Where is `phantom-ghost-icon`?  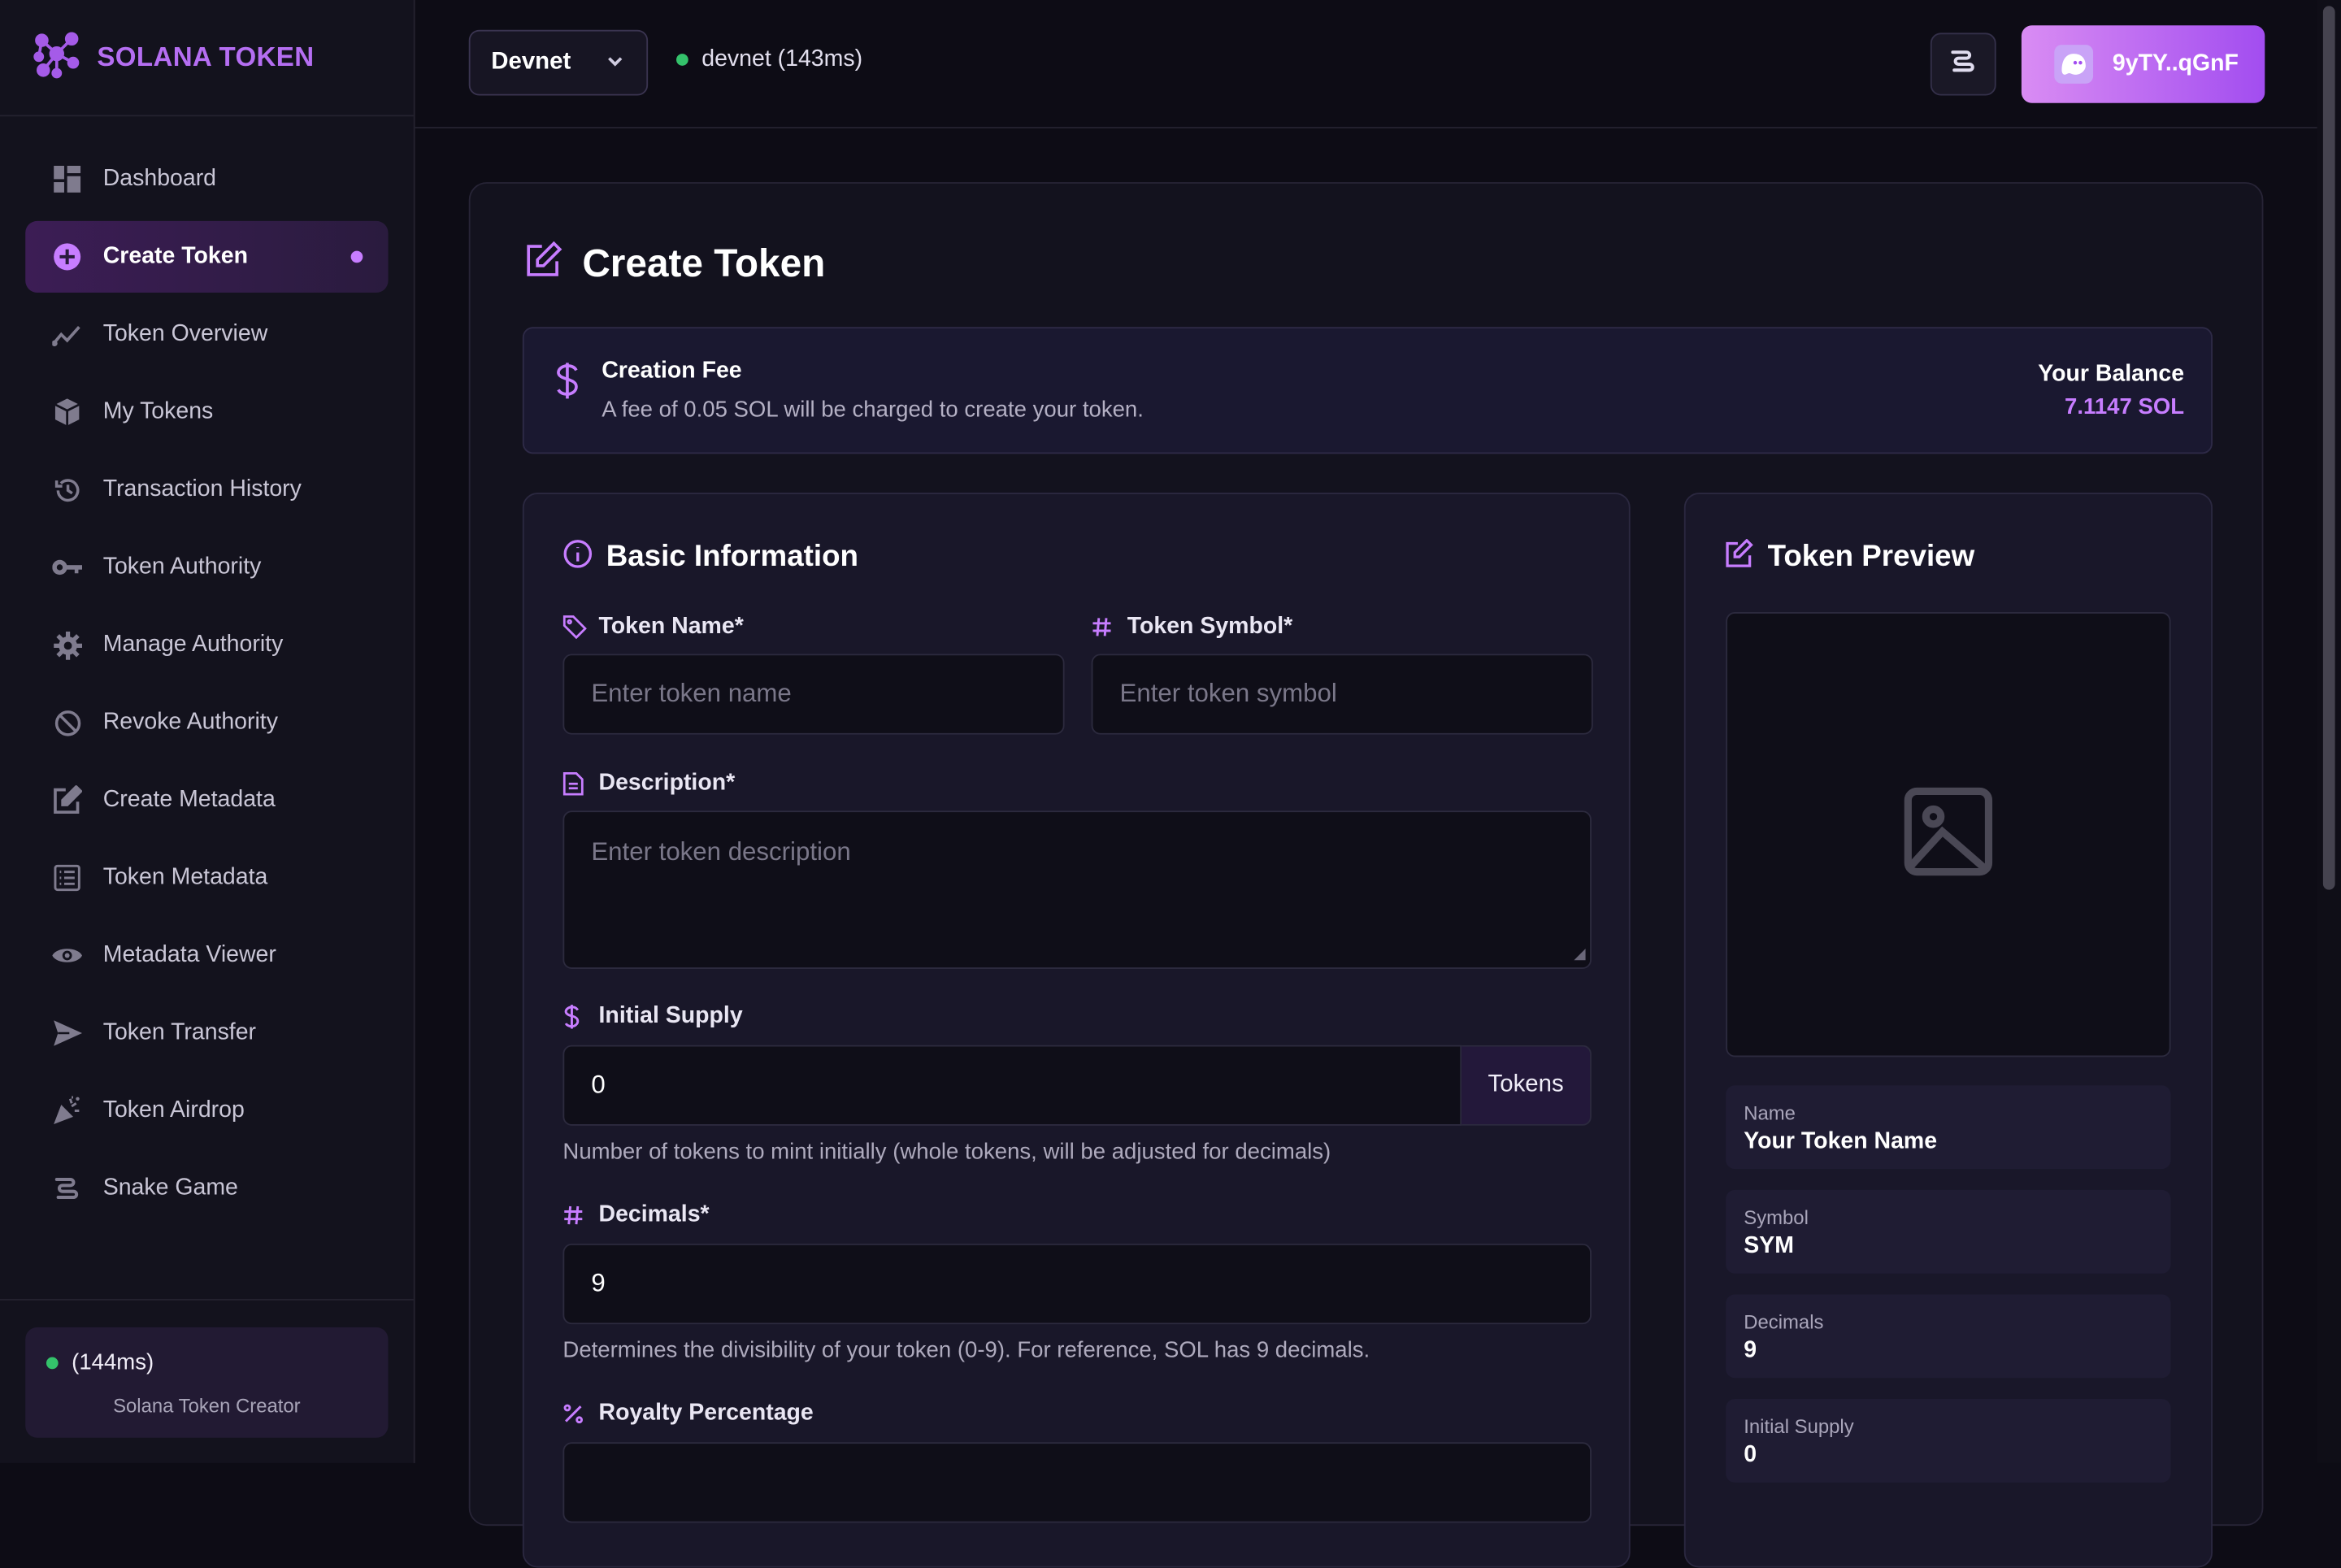
phantom-ghost-icon is located at coordinates (2074, 64).